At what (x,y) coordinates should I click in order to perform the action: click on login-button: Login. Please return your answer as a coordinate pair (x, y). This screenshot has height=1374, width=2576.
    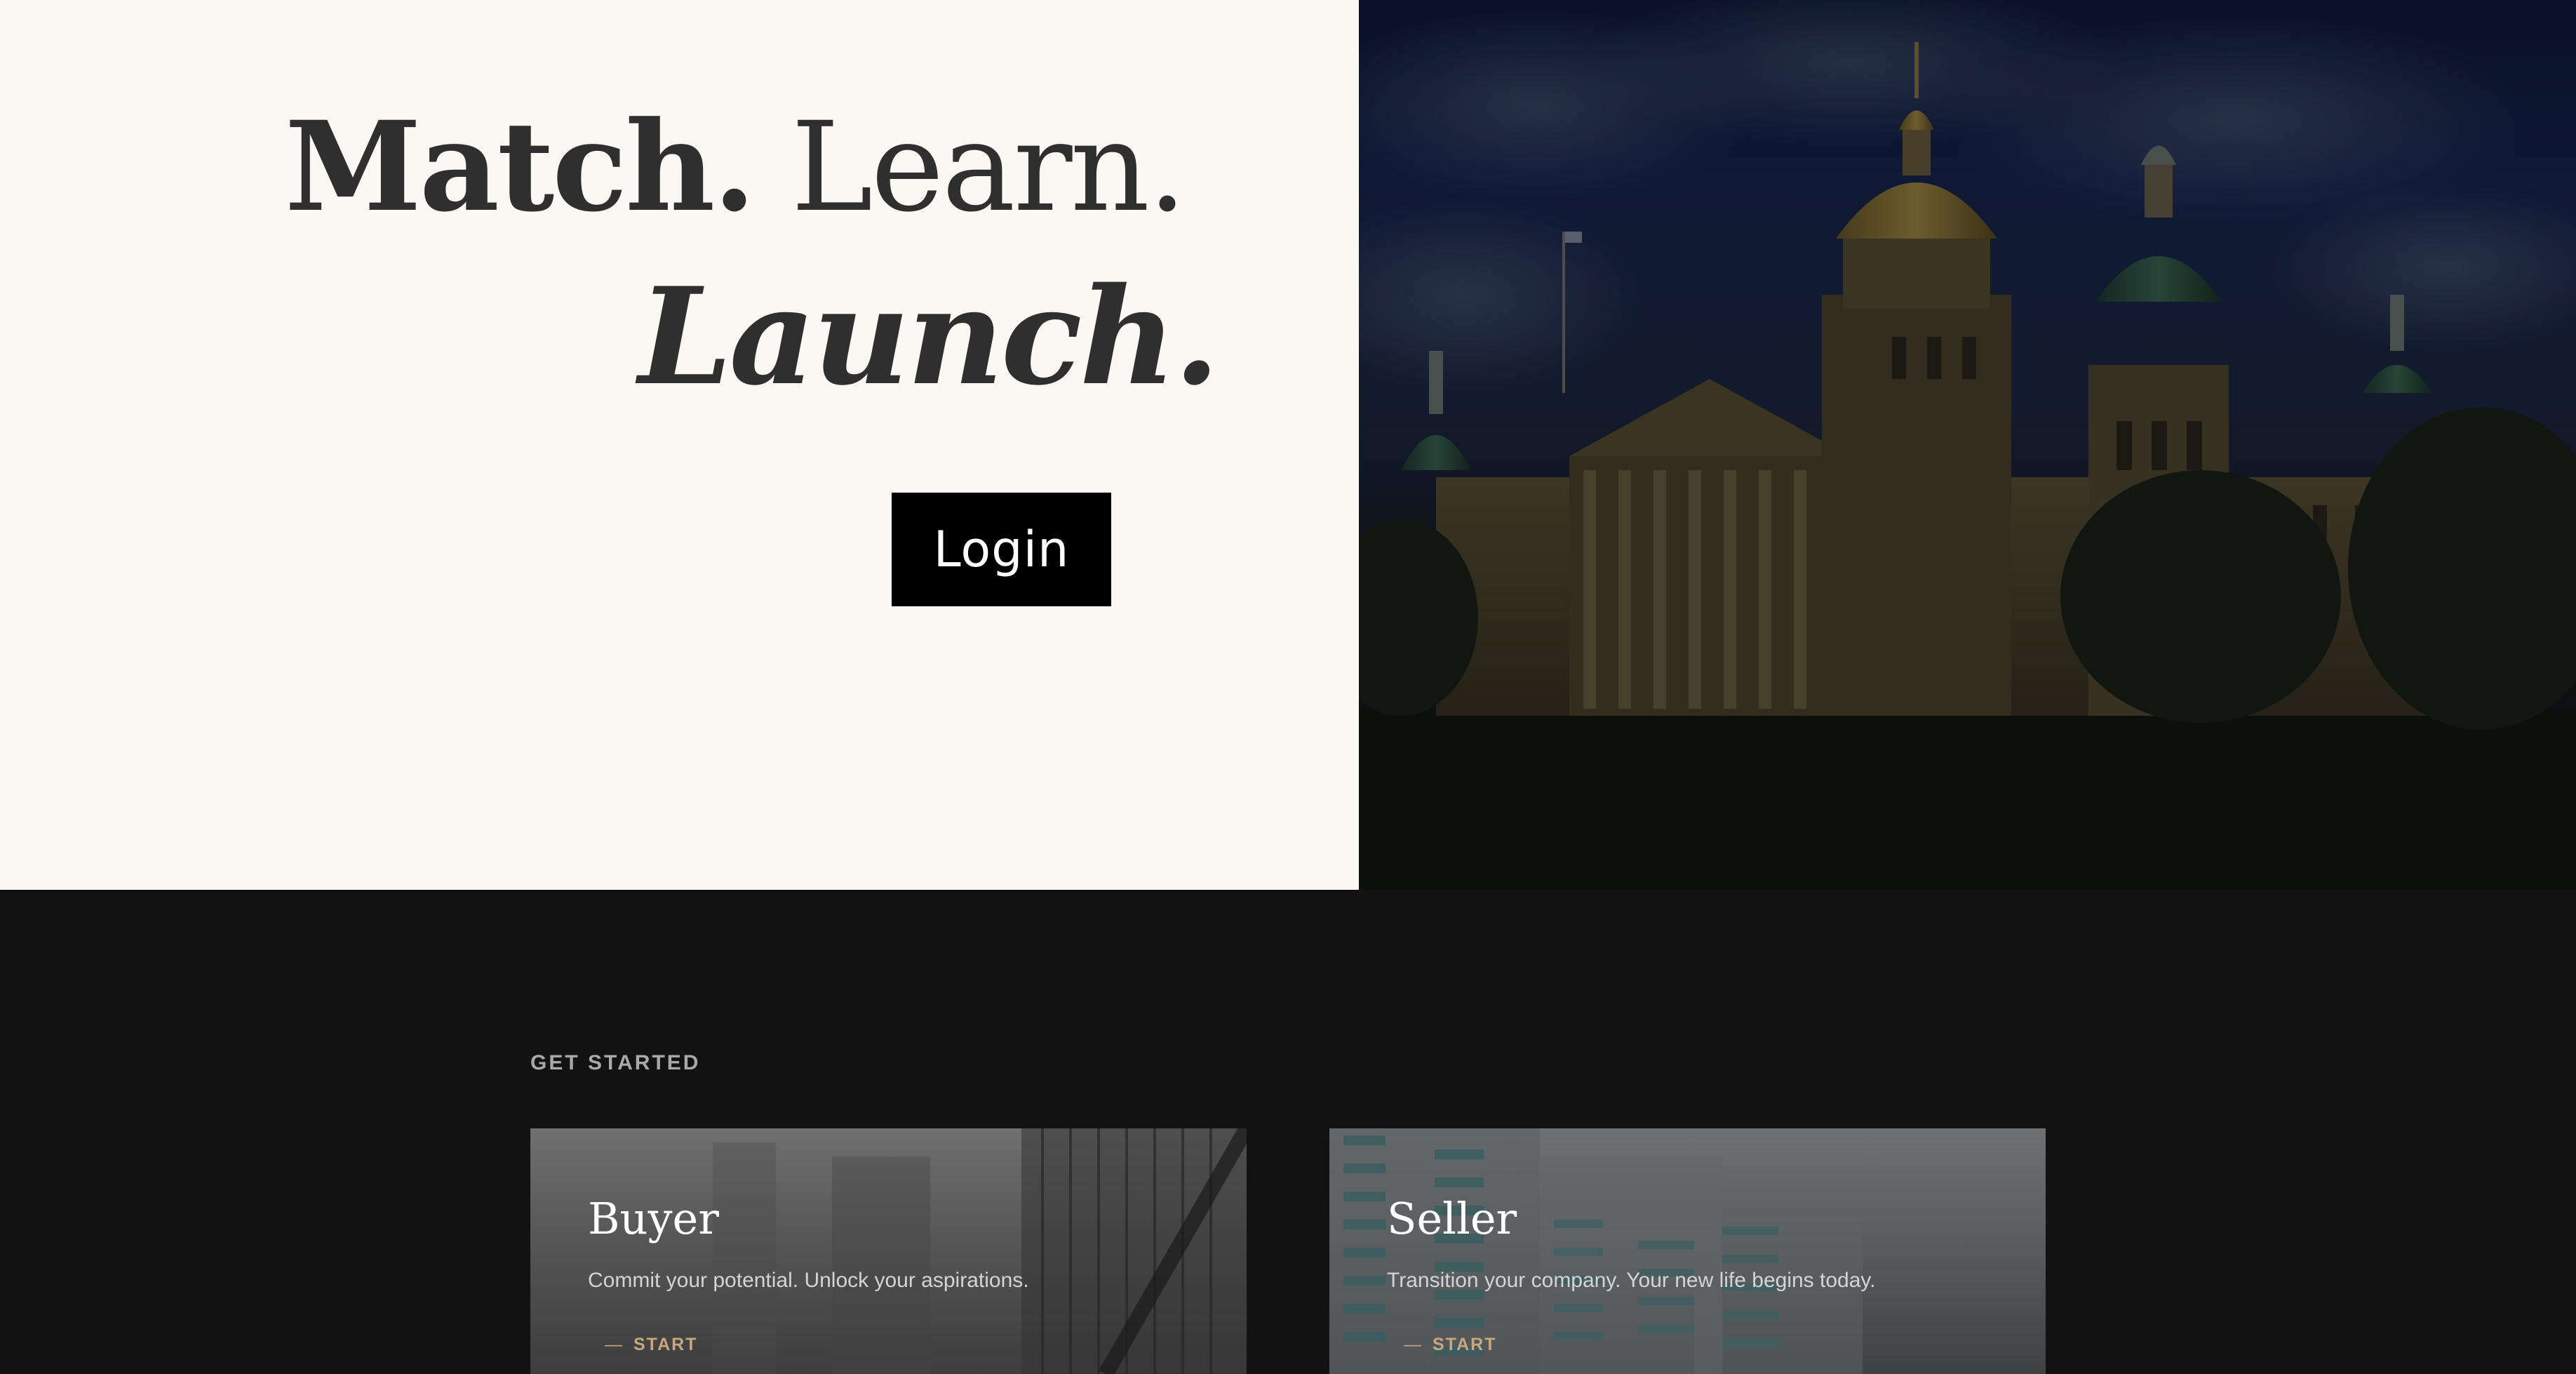
    Looking at the image, I should click on (1002, 549).